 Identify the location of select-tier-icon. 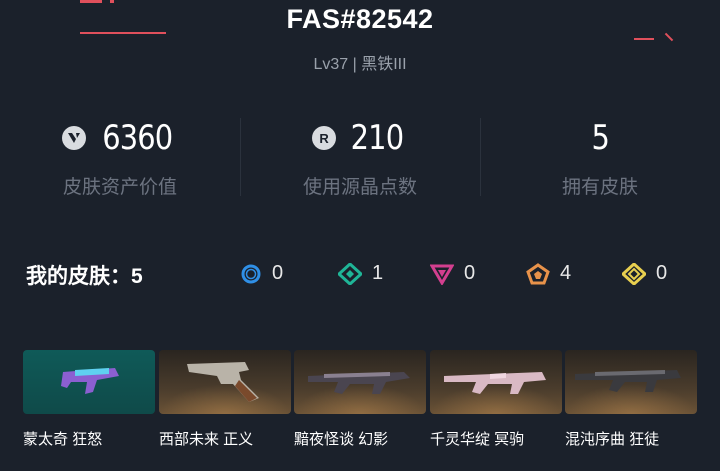
(251, 273).